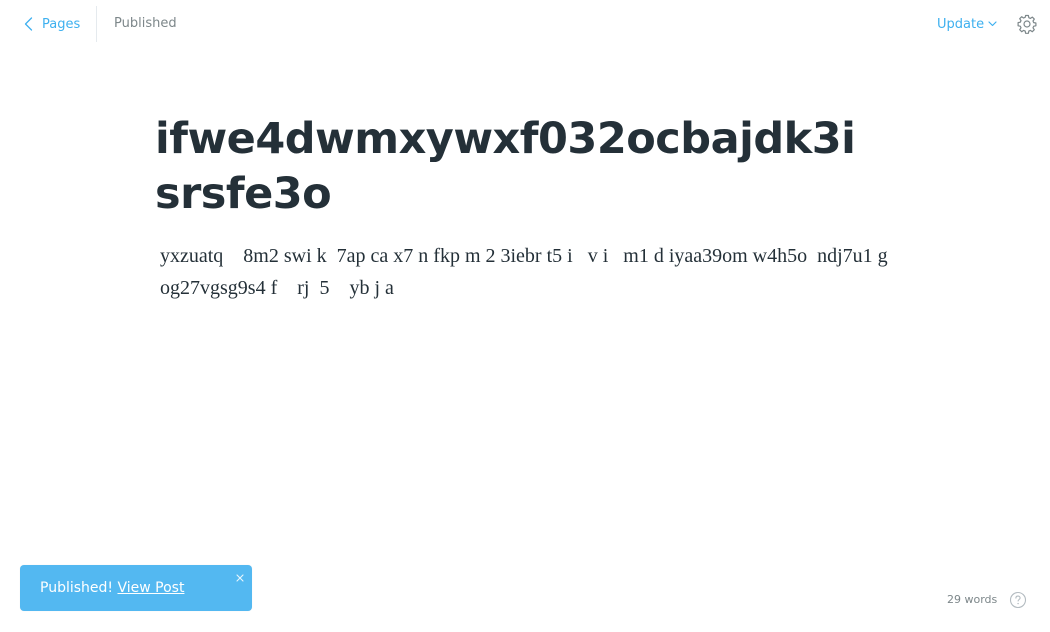  I want to click on published-notification: Published! View Post, so click(136, 588).